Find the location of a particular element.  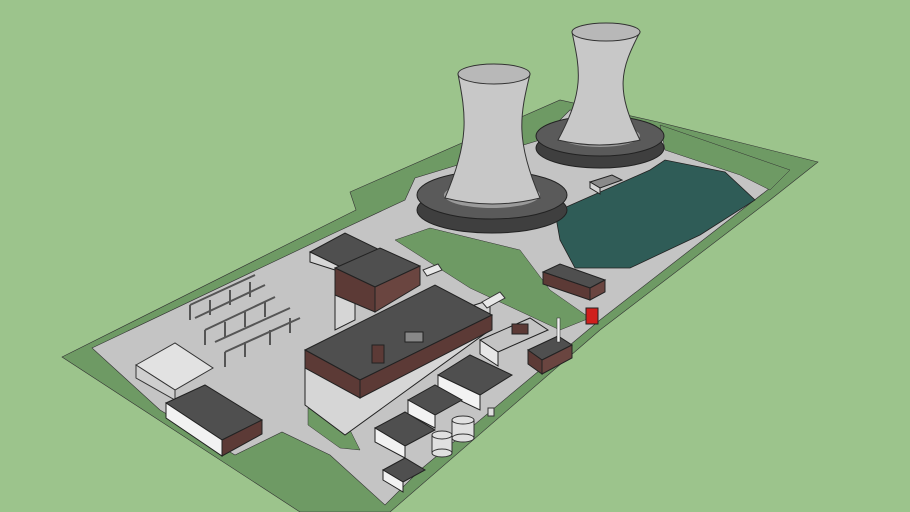

stack is located at coordinates (558, 330).